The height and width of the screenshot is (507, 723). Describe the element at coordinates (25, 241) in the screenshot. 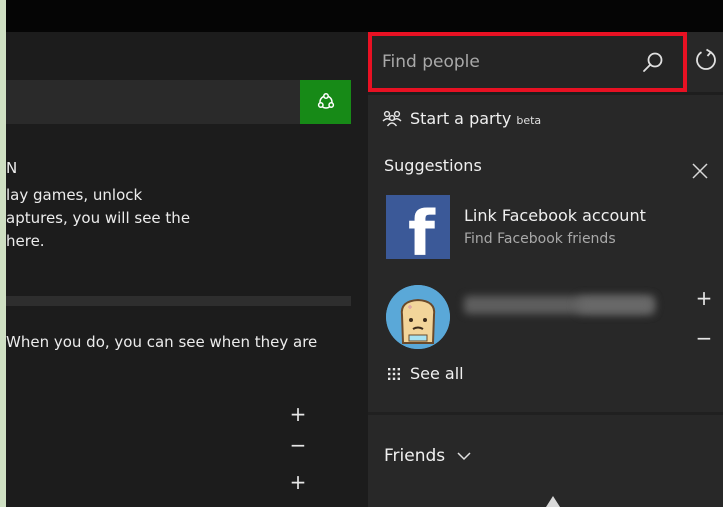

I see `left-text-line-3: here.` at that location.